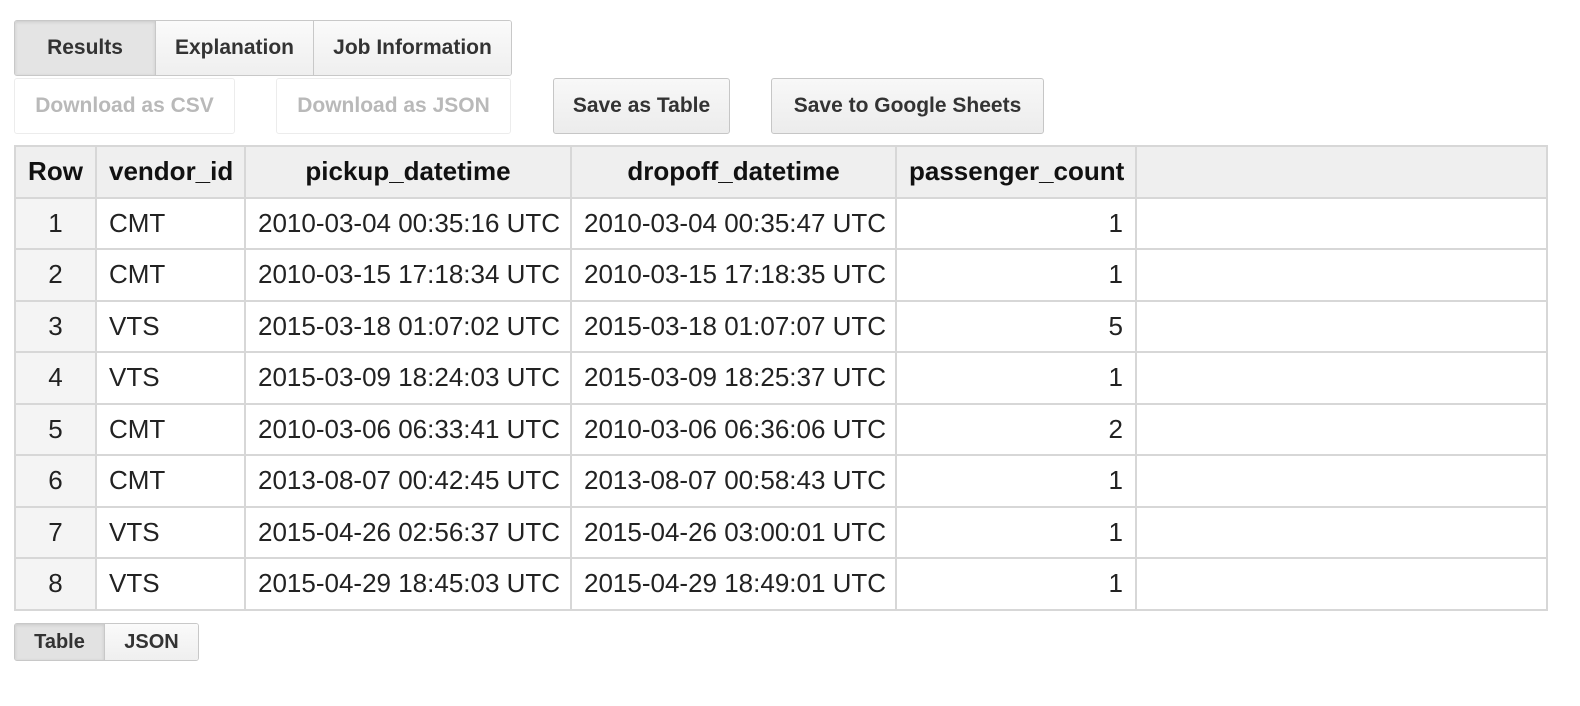 This screenshot has height=706, width=1580. Describe the element at coordinates (408, 172) in the screenshot. I see `column-header-pickup-datetime: pickup_datetime` at that location.